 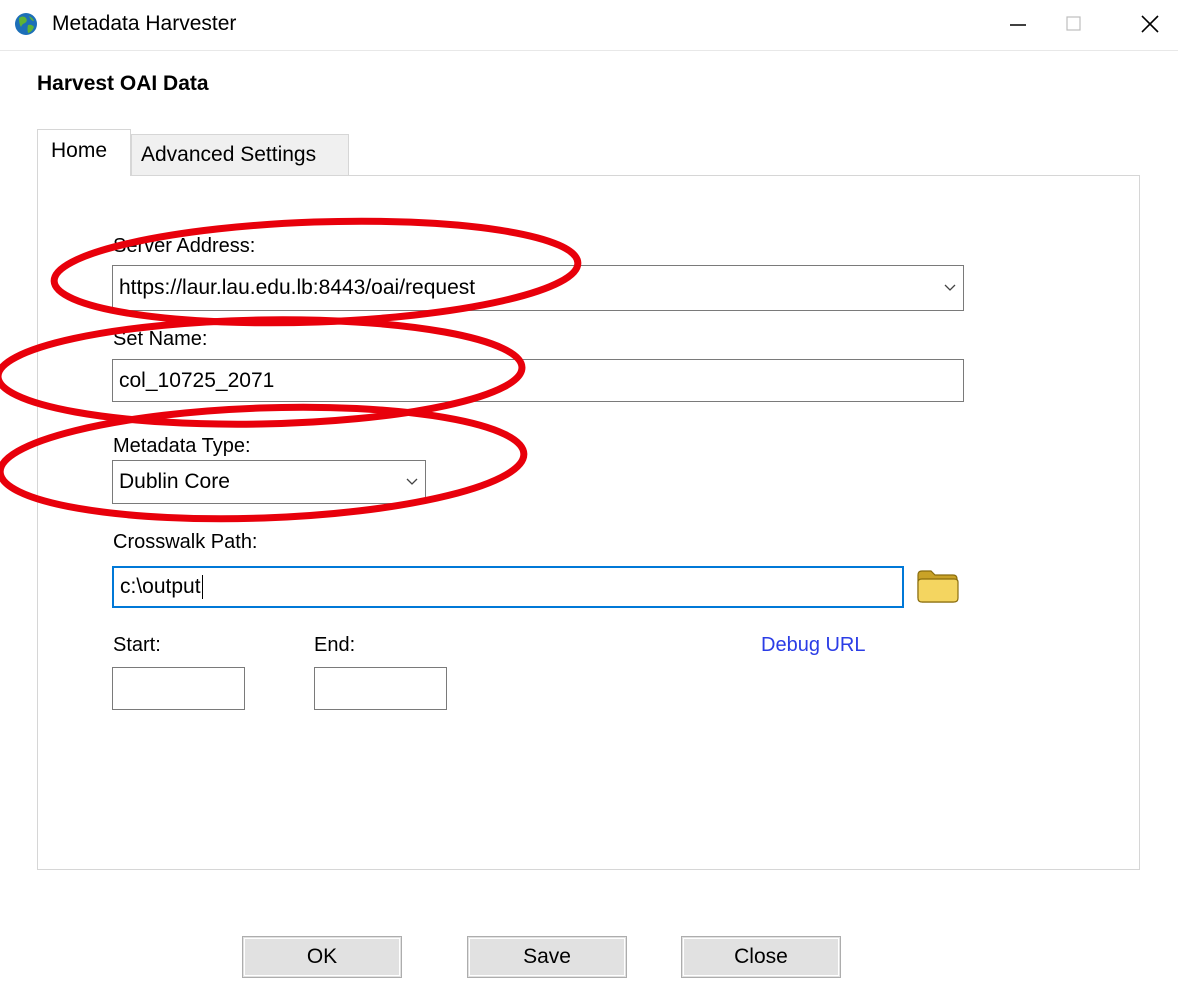 I want to click on app-globe-icon, so click(x=26, y=24).